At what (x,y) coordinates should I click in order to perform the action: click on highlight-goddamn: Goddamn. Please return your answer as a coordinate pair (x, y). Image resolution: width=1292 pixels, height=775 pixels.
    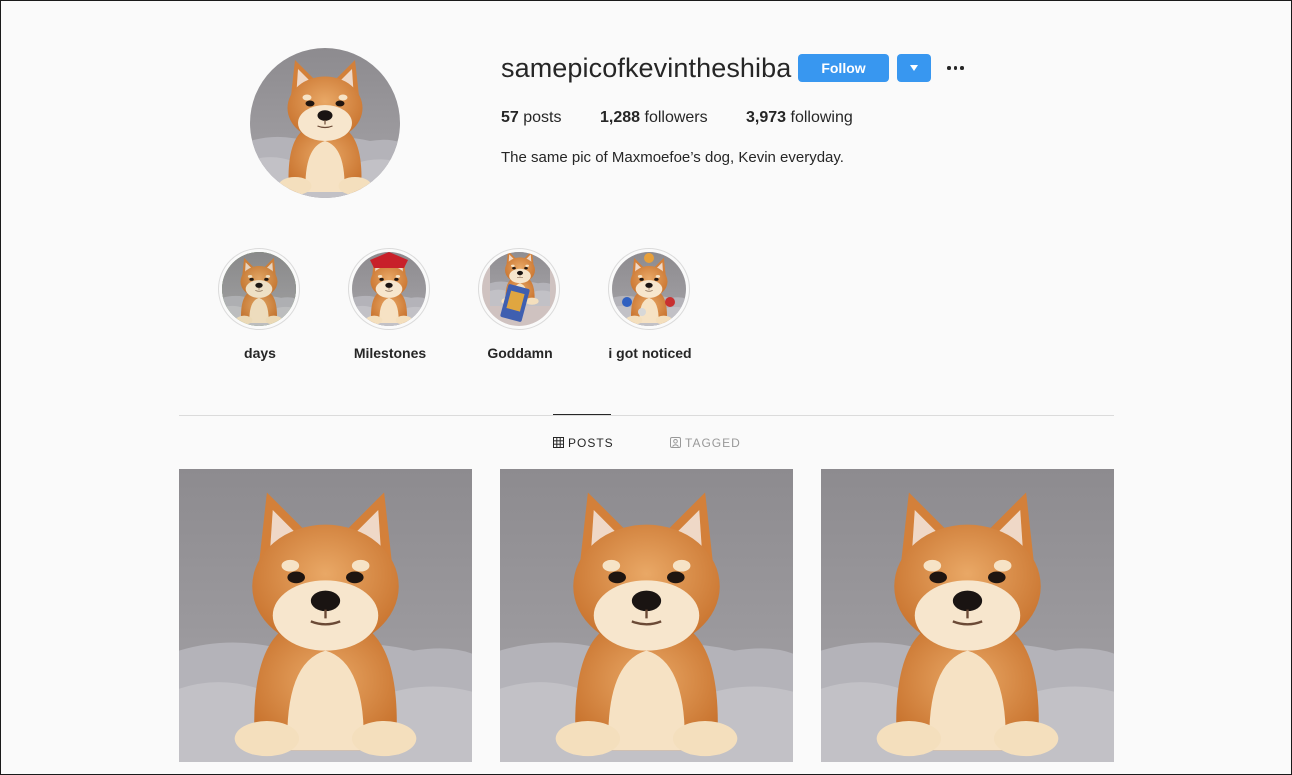
    Looking at the image, I should click on (520, 308).